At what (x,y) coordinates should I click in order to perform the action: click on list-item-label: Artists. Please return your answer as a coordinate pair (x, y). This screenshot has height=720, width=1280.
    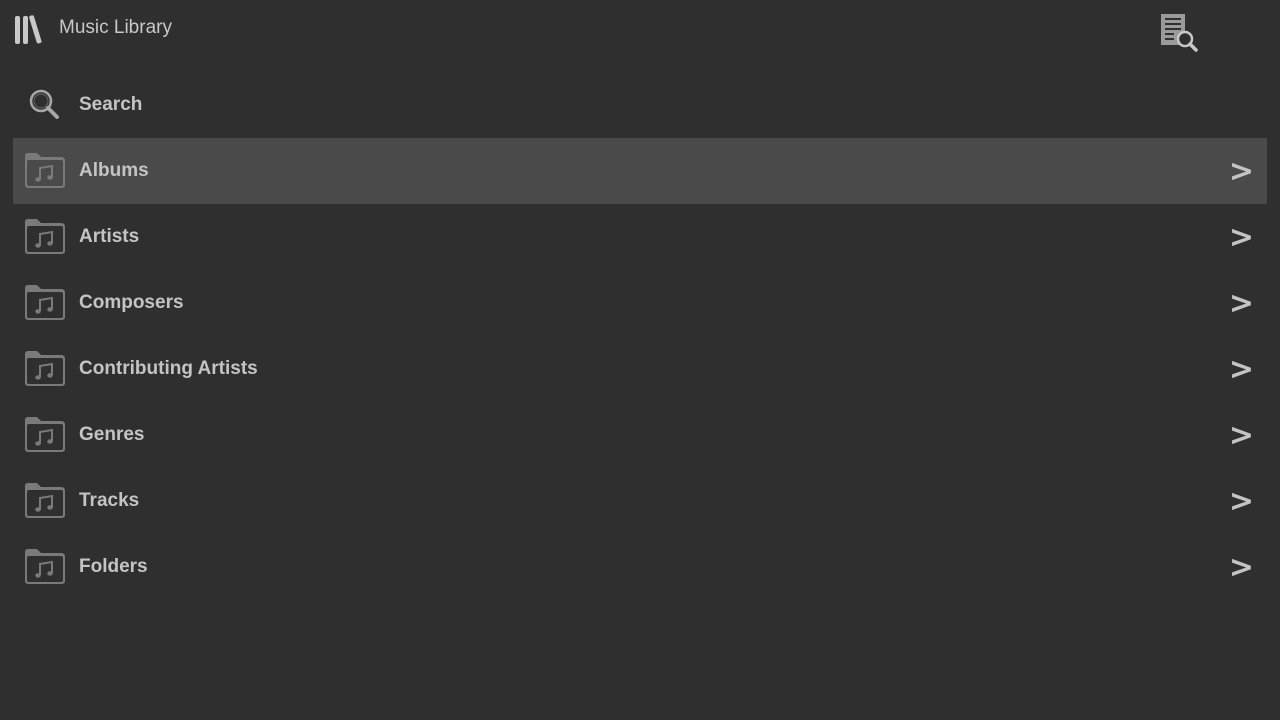
    Looking at the image, I should click on (109, 236).